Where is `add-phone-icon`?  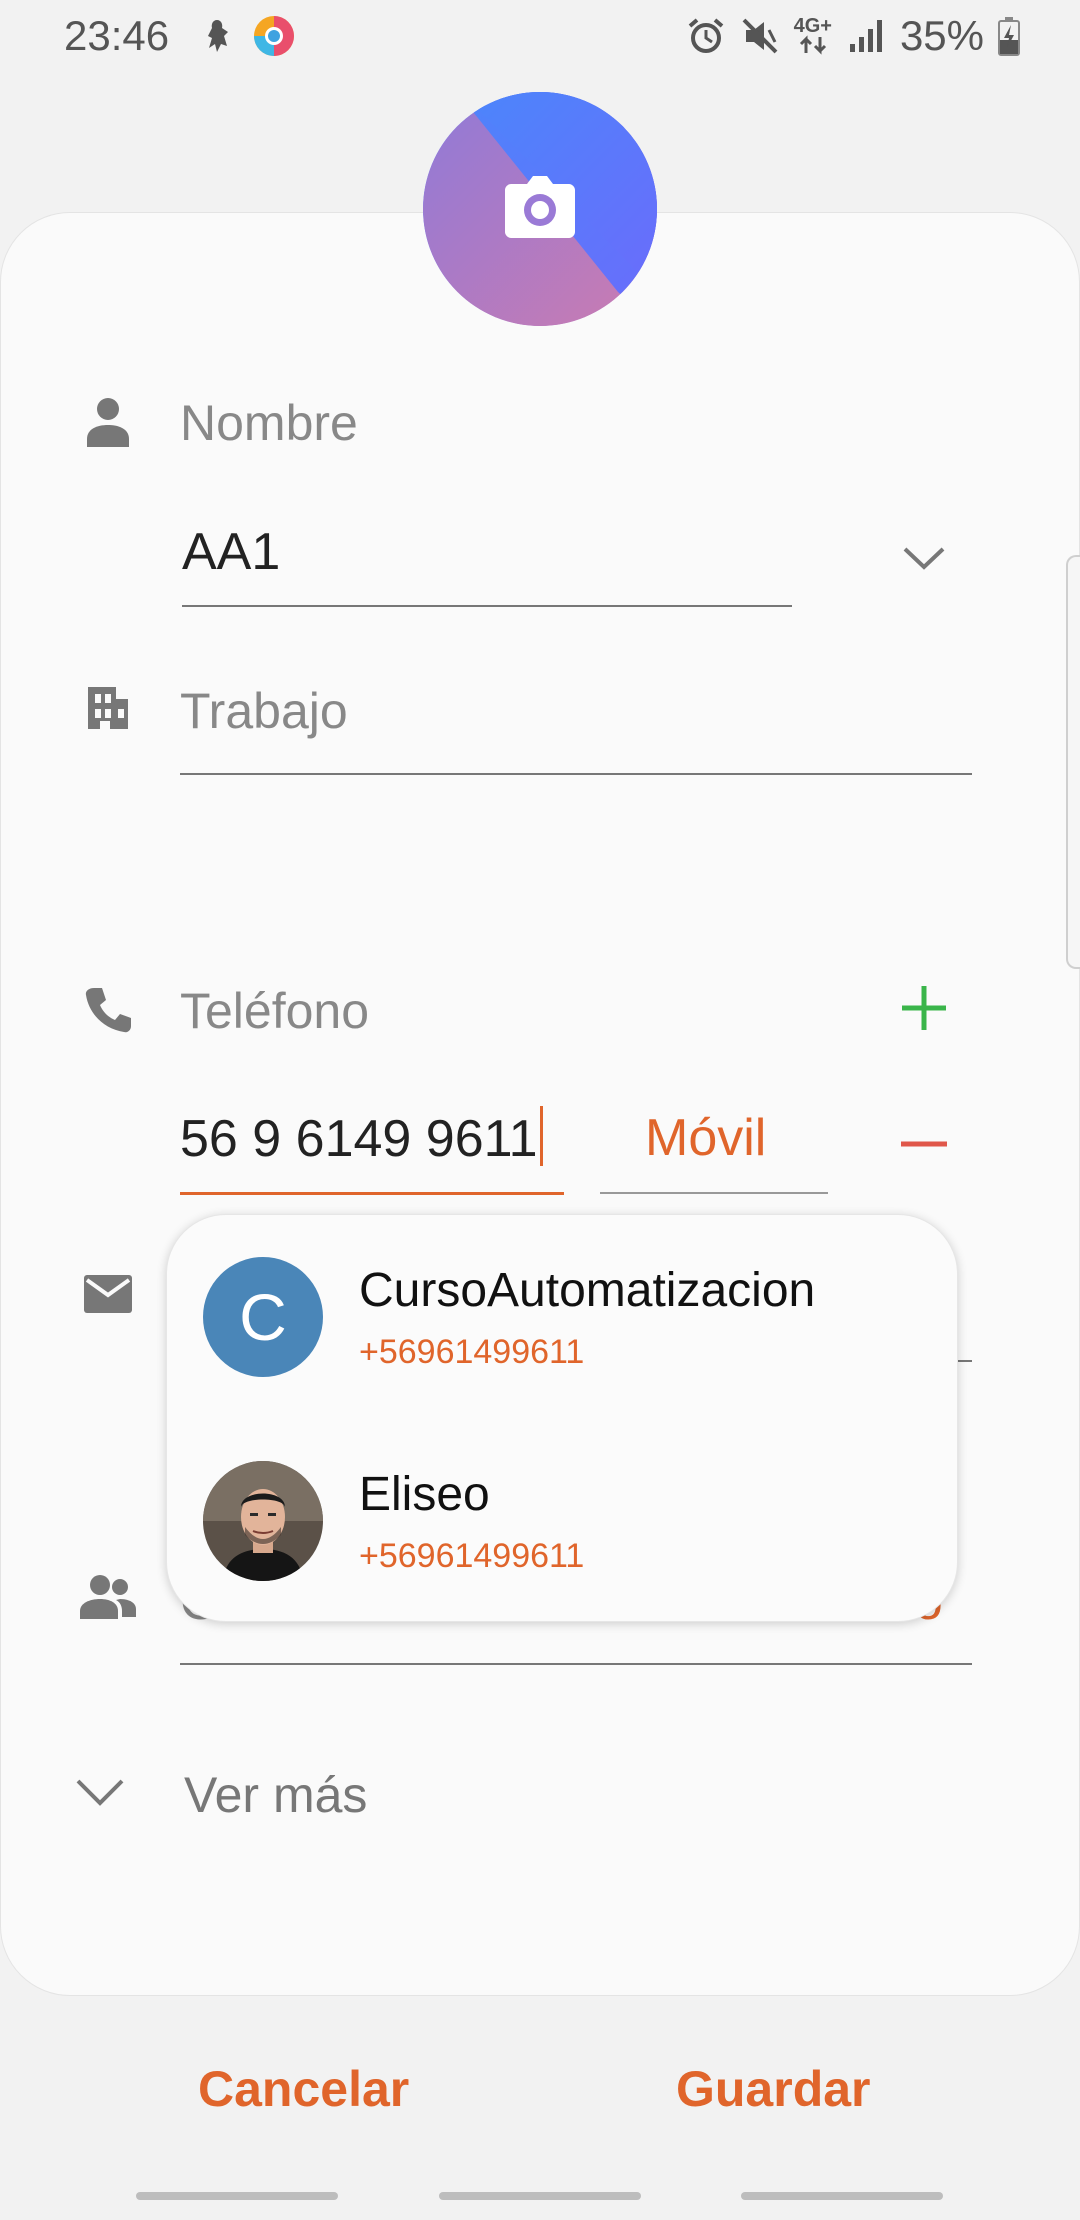
add-phone-icon is located at coordinates (924, 1008).